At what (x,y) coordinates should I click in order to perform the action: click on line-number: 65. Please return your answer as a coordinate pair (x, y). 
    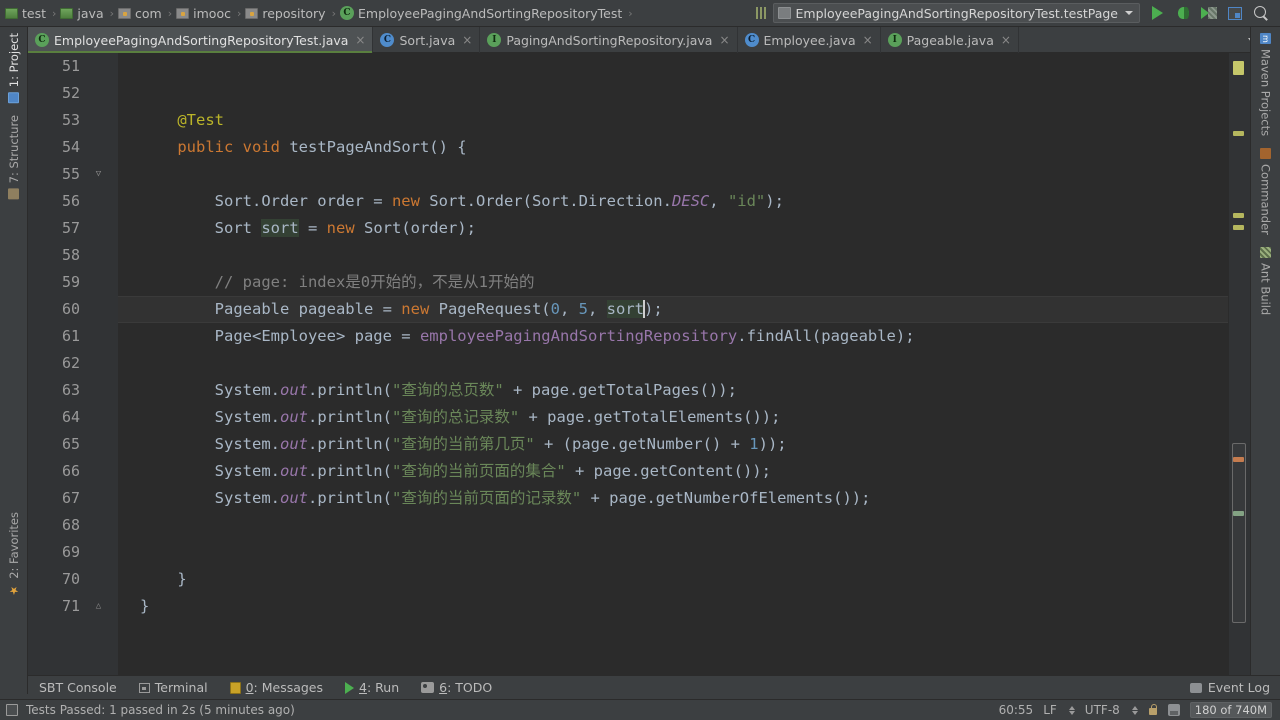
    Looking at the image, I should click on (73, 444).